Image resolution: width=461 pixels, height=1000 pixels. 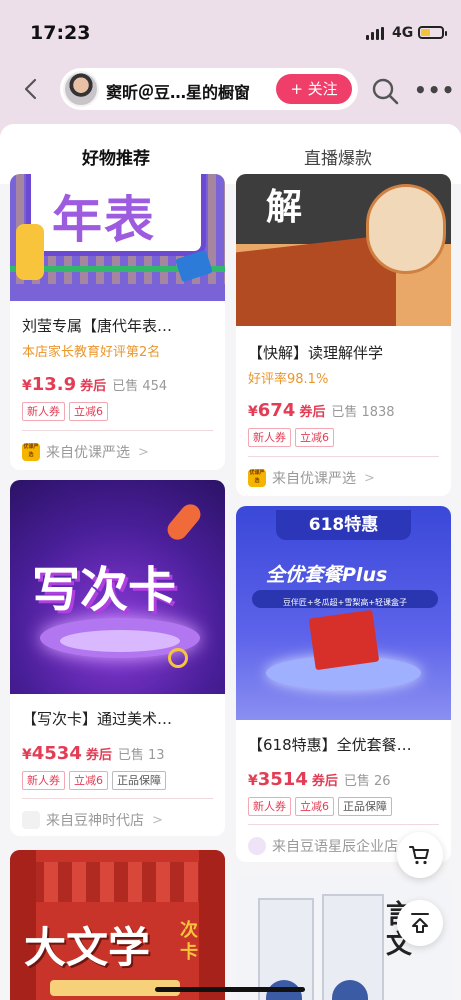 What do you see at coordinates (91, 352) in the screenshot?
I see `product-rank: 本店家长教育好评第2名` at bounding box center [91, 352].